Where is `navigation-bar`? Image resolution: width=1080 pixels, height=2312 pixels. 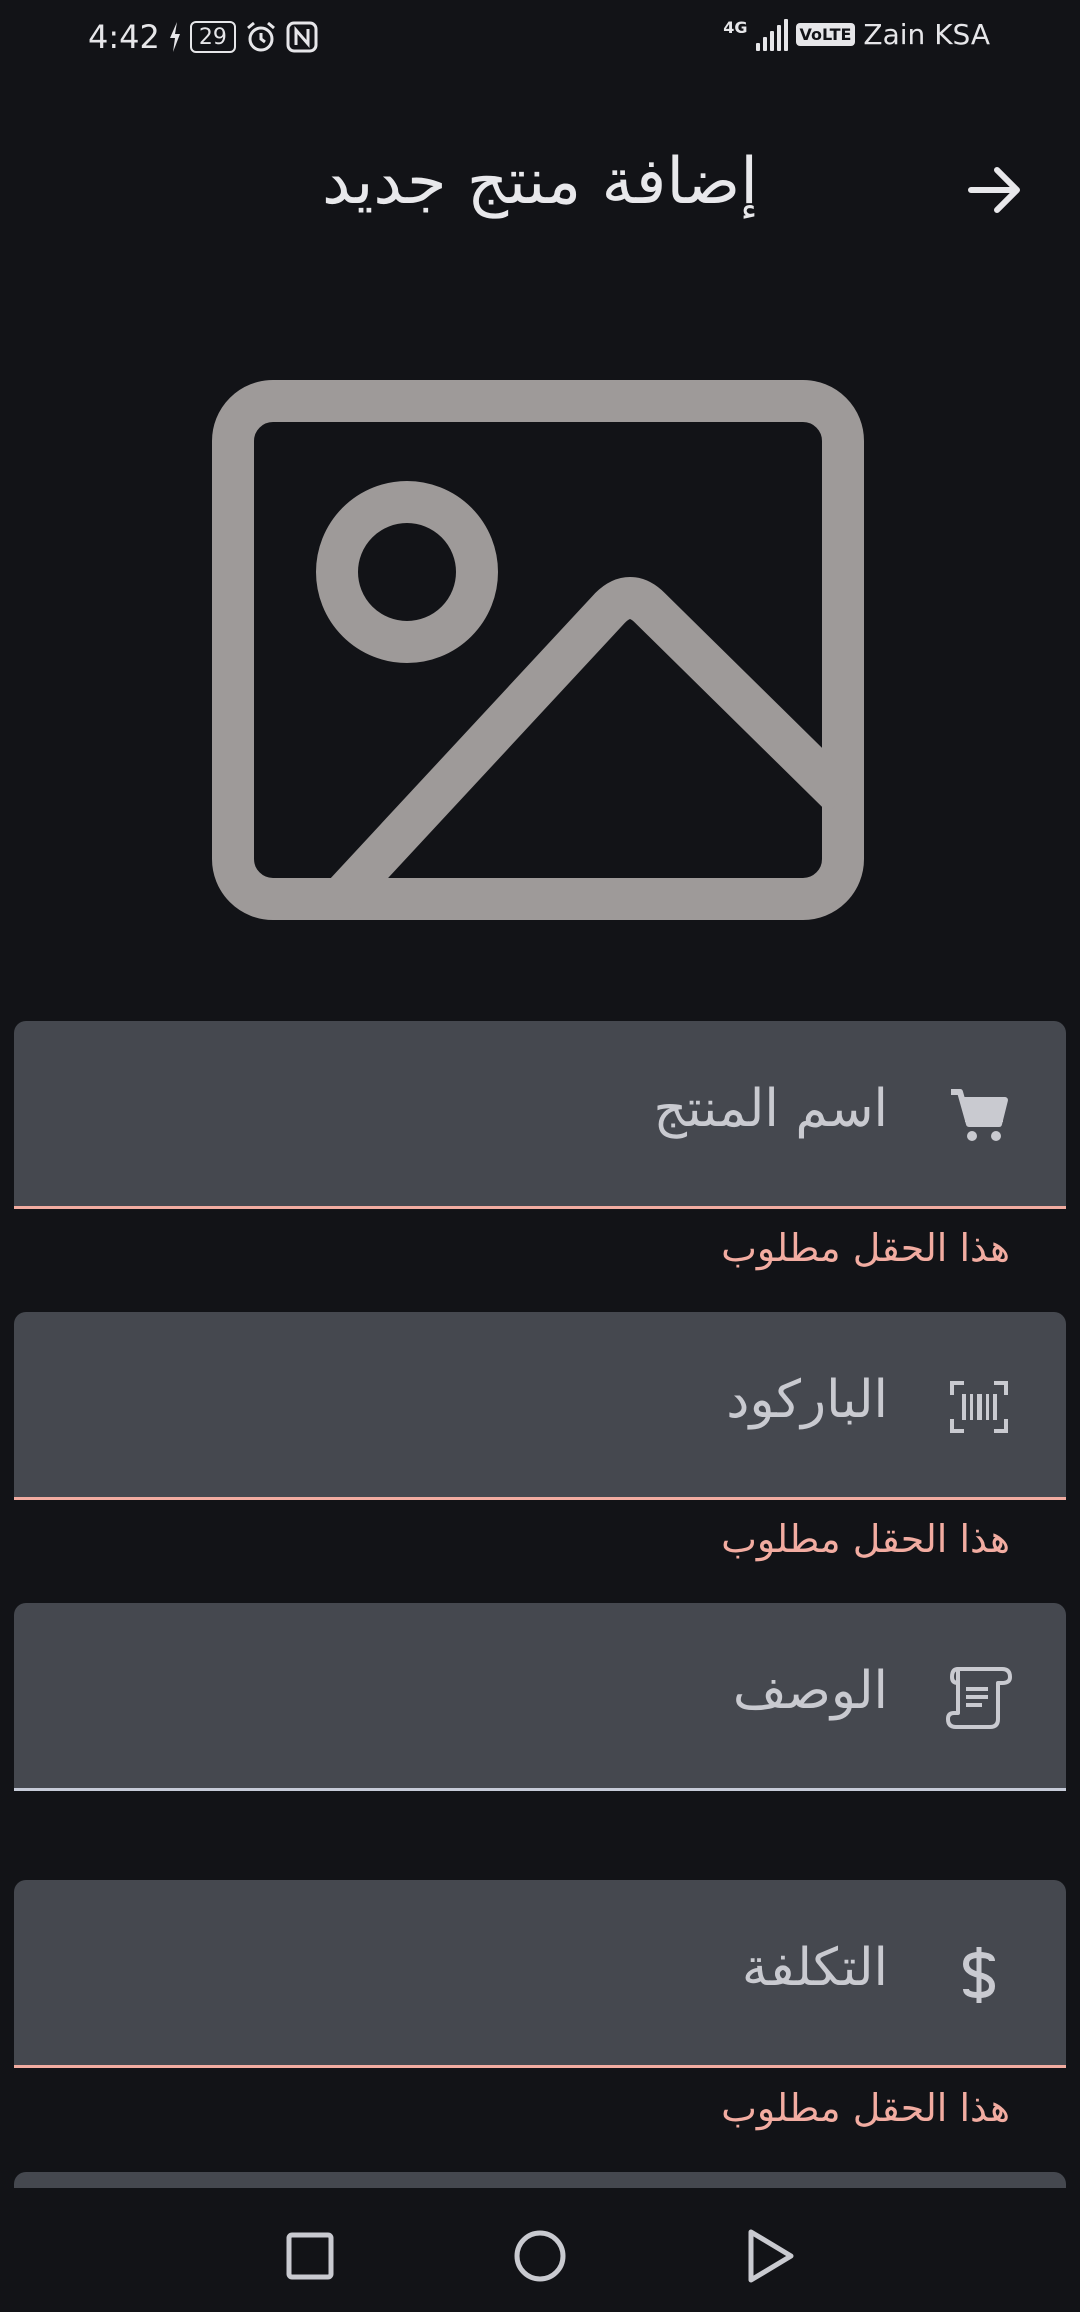 navigation-bar is located at coordinates (540, 2250).